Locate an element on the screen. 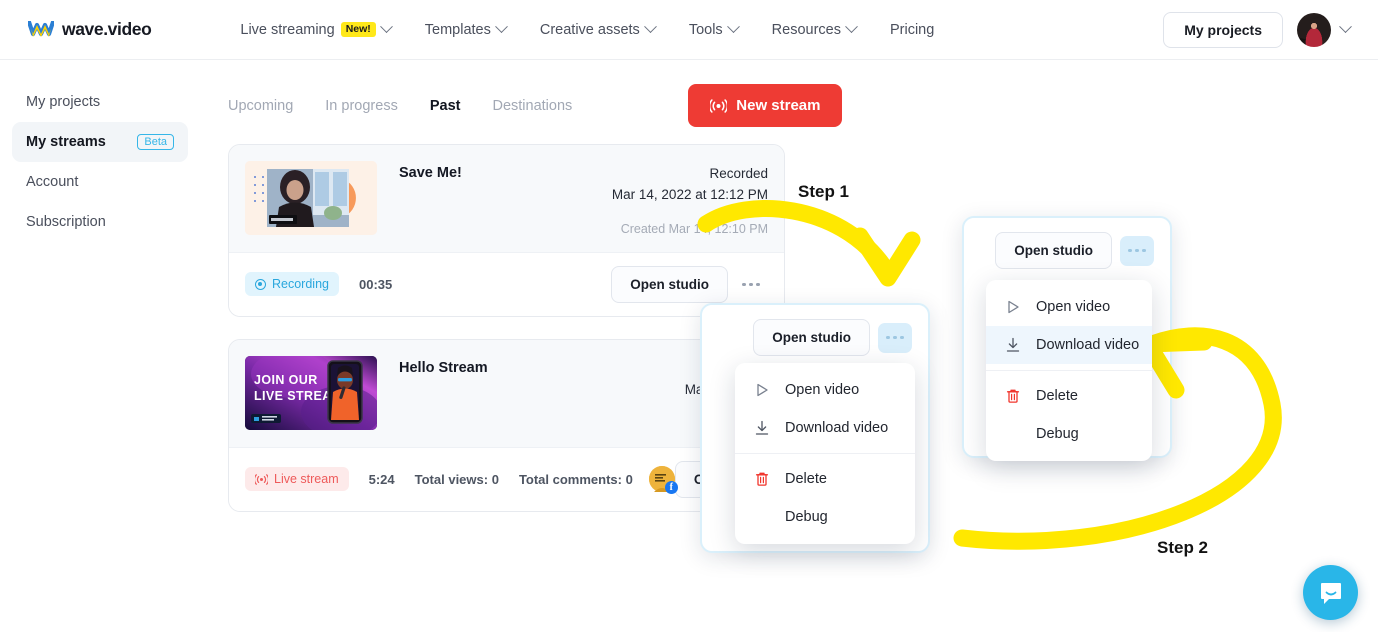 Image resolution: width=1378 pixels, height=632 pixels. sidebar-item-my-projects: My projects is located at coordinates (100, 102).